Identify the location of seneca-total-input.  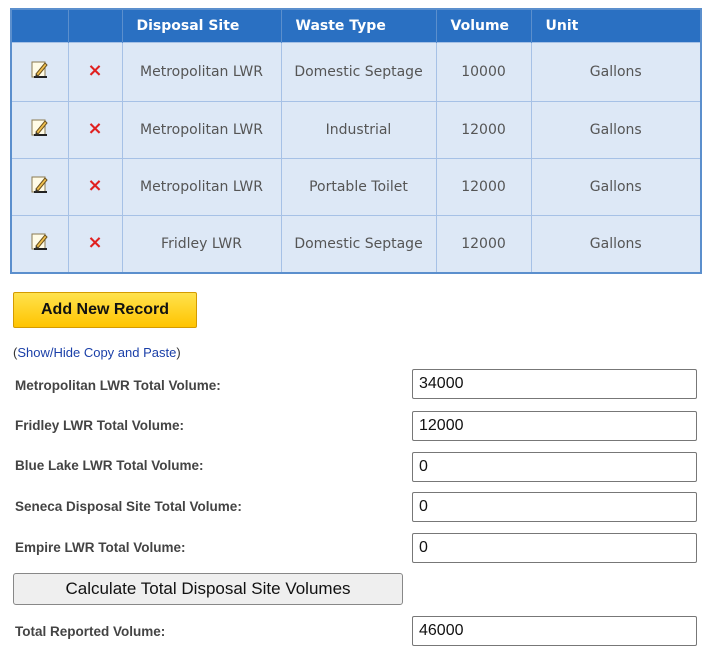
(554, 507).